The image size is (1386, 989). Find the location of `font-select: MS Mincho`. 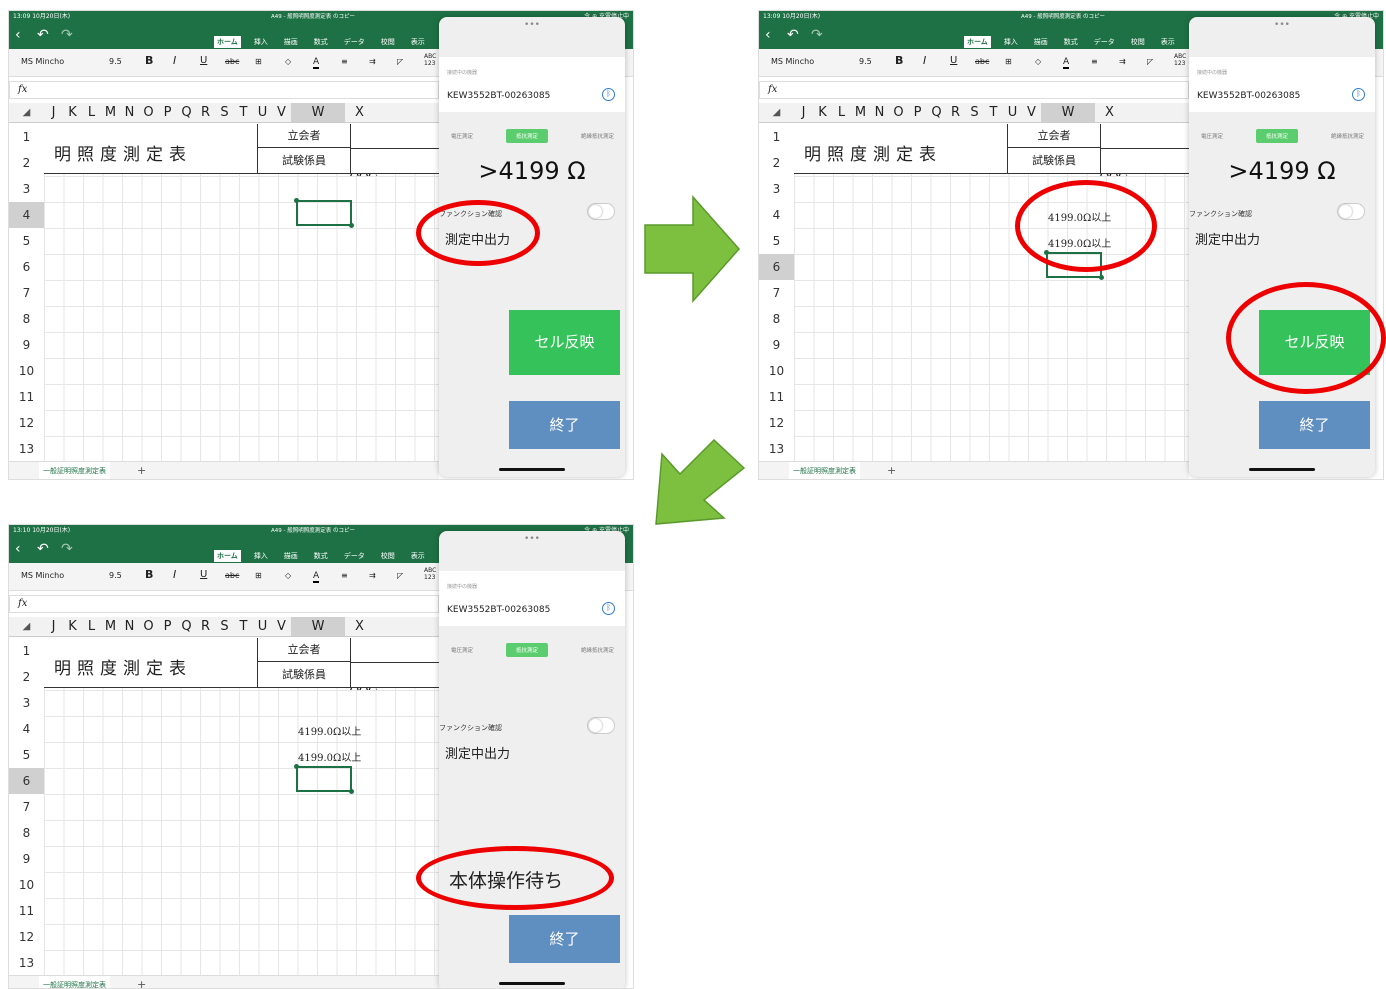

font-select: MS Mincho is located at coordinates (42, 61).